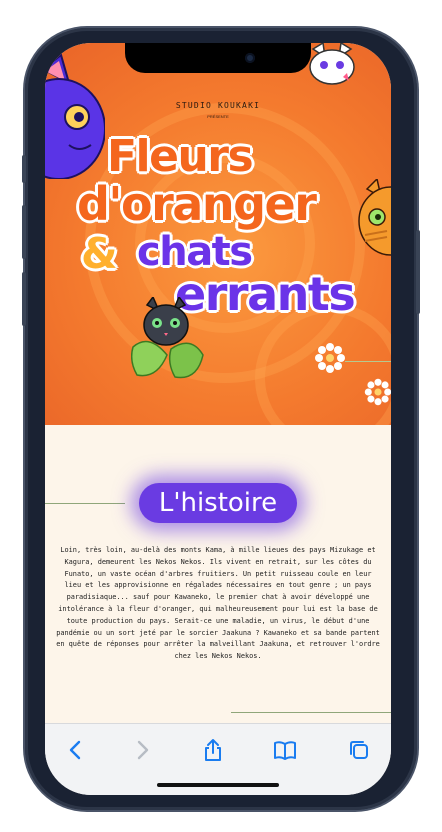 The image size is (442, 832). What do you see at coordinates (197, 204) in the screenshot?
I see `title-doranger: d'oranger` at bounding box center [197, 204].